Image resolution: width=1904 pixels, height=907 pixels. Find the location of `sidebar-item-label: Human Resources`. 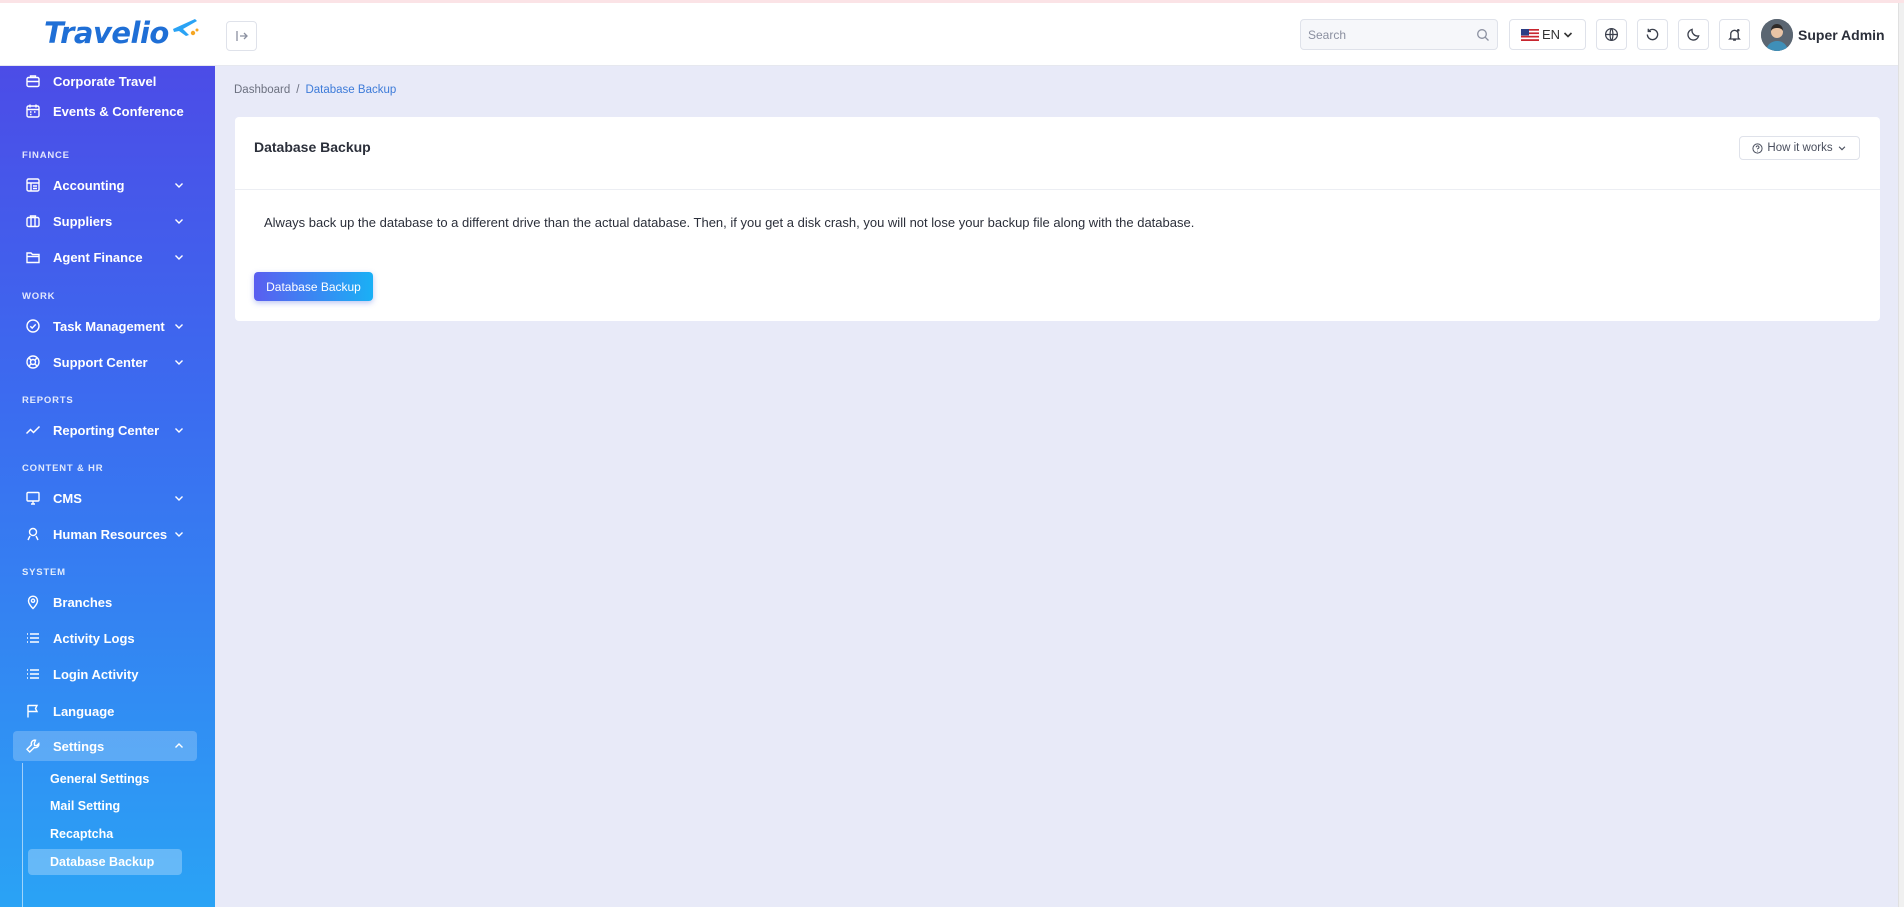

sidebar-item-label: Human Resources is located at coordinates (110, 534).